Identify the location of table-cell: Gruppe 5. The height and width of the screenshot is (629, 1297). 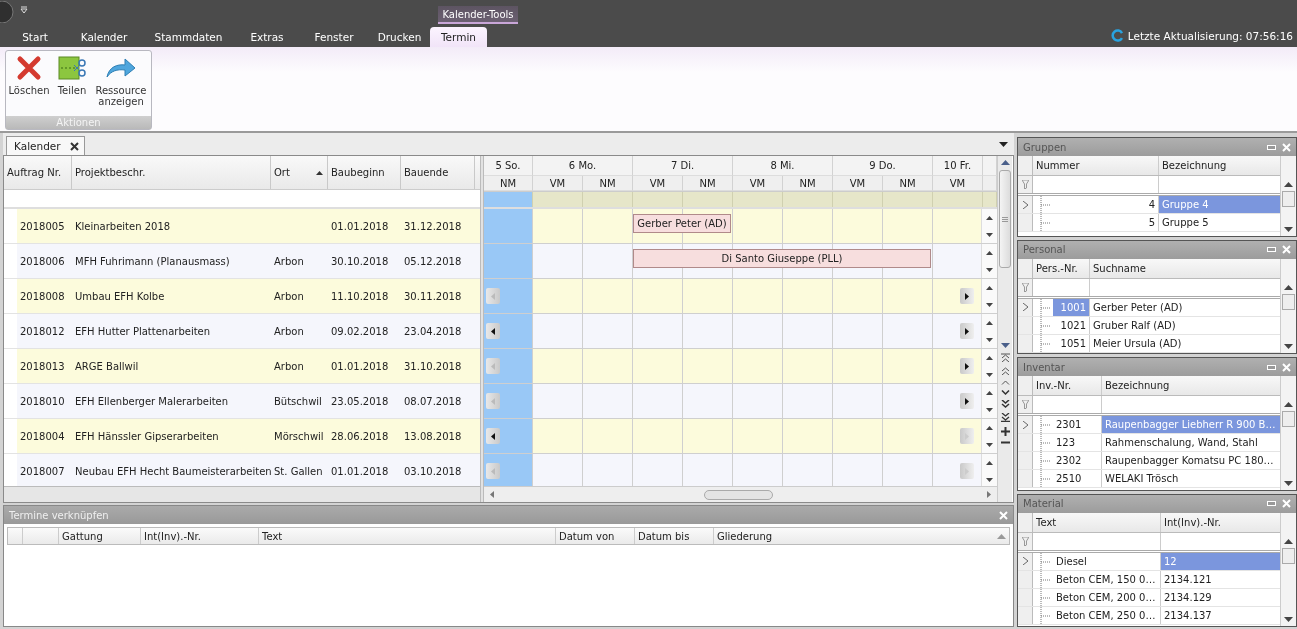
(1219, 222).